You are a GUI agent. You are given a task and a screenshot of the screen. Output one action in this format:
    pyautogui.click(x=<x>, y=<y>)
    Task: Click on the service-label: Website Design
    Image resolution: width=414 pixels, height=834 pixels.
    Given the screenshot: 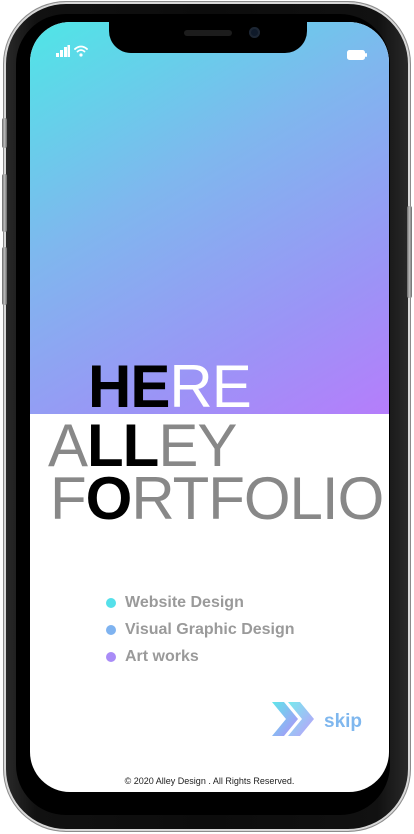 What is the action you would take?
    pyautogui.click(x=184, y=602)
    